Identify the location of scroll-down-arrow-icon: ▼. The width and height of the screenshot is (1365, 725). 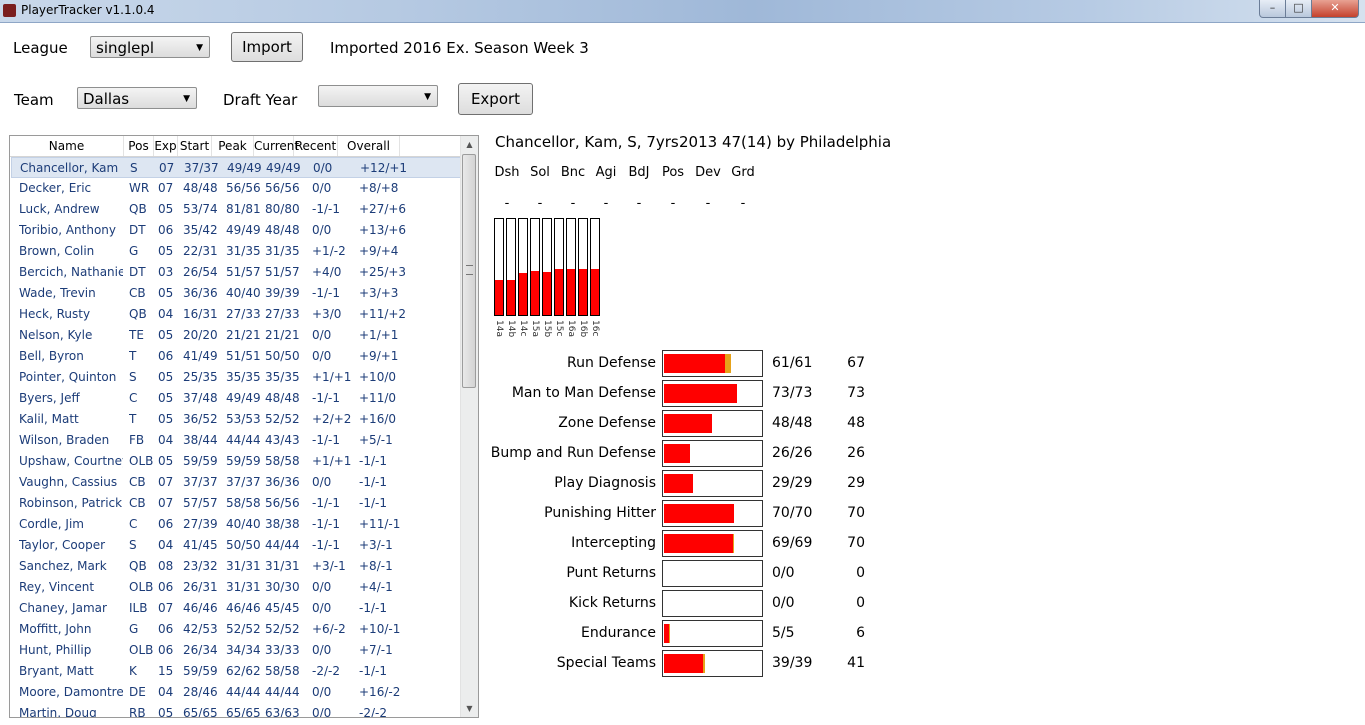
(469, 708).